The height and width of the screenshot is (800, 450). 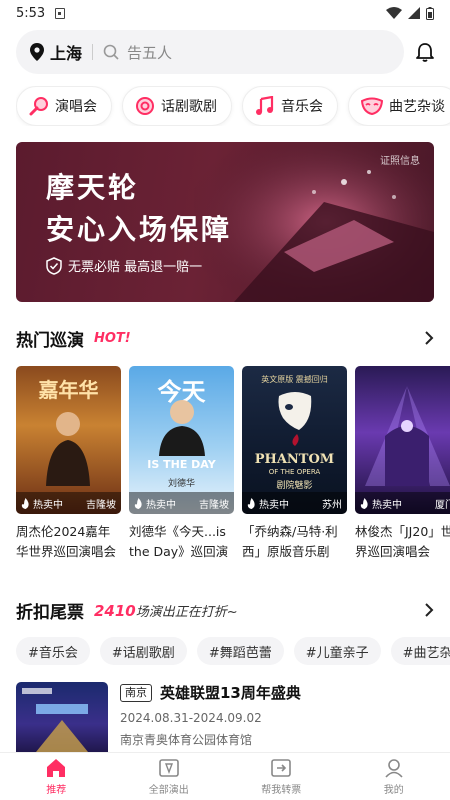 I want to click on tour-card: 热卖中 厦门 林俊杰「JJ20」世界巡回演唱会, so click(x=402, y=466).